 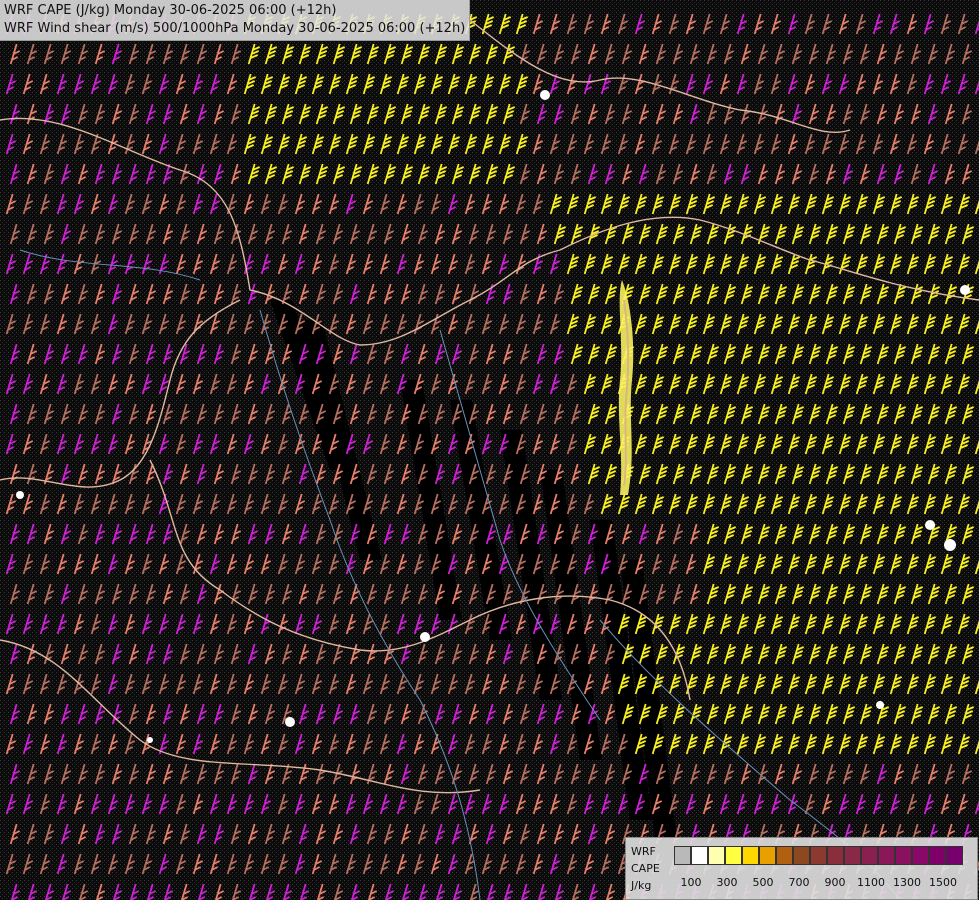 I want to click on legend-tick-label: 100, so click(x=691, y=882).